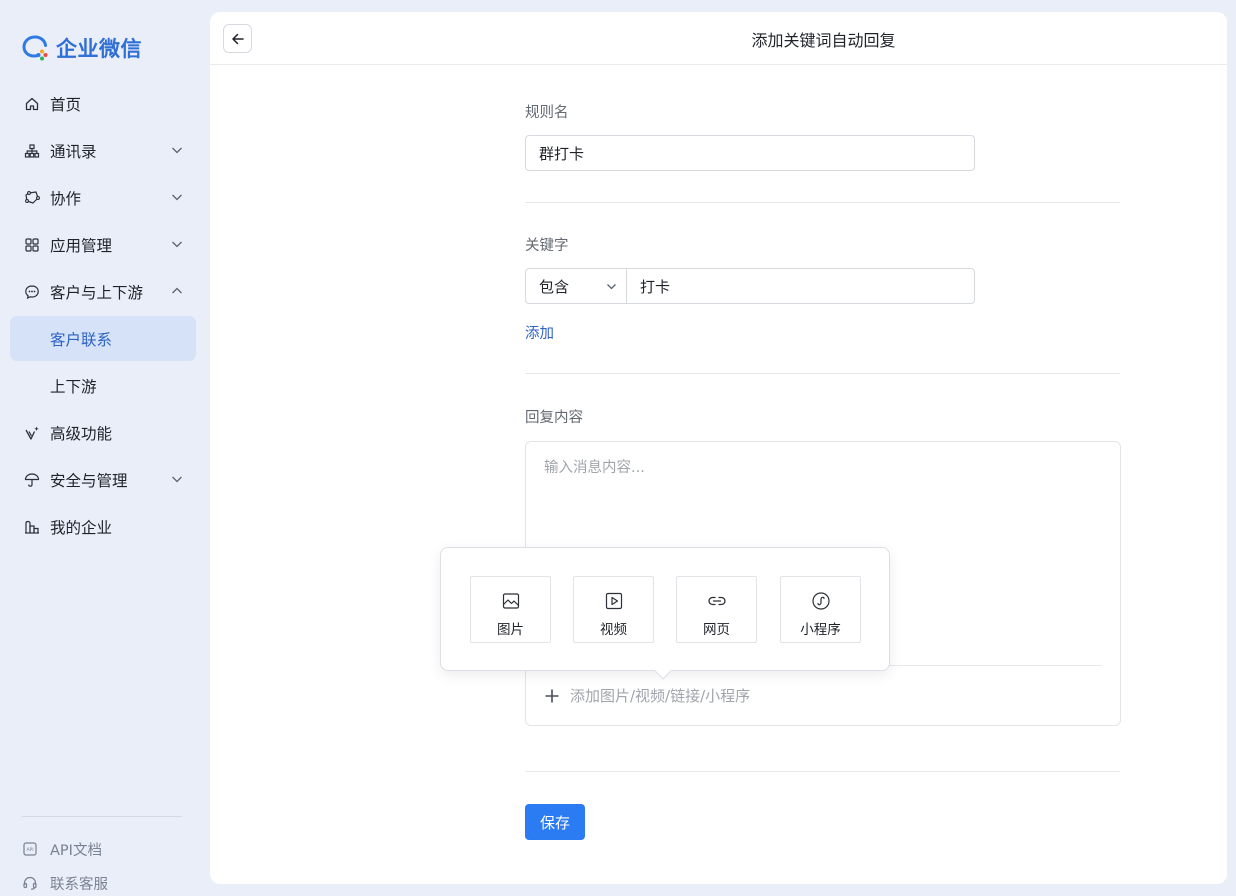  What do you see at coordinates (97, 292) in the screenshot?
I see `sidebar-item-label: 客户与上下游` at bounding box center [97, 292].